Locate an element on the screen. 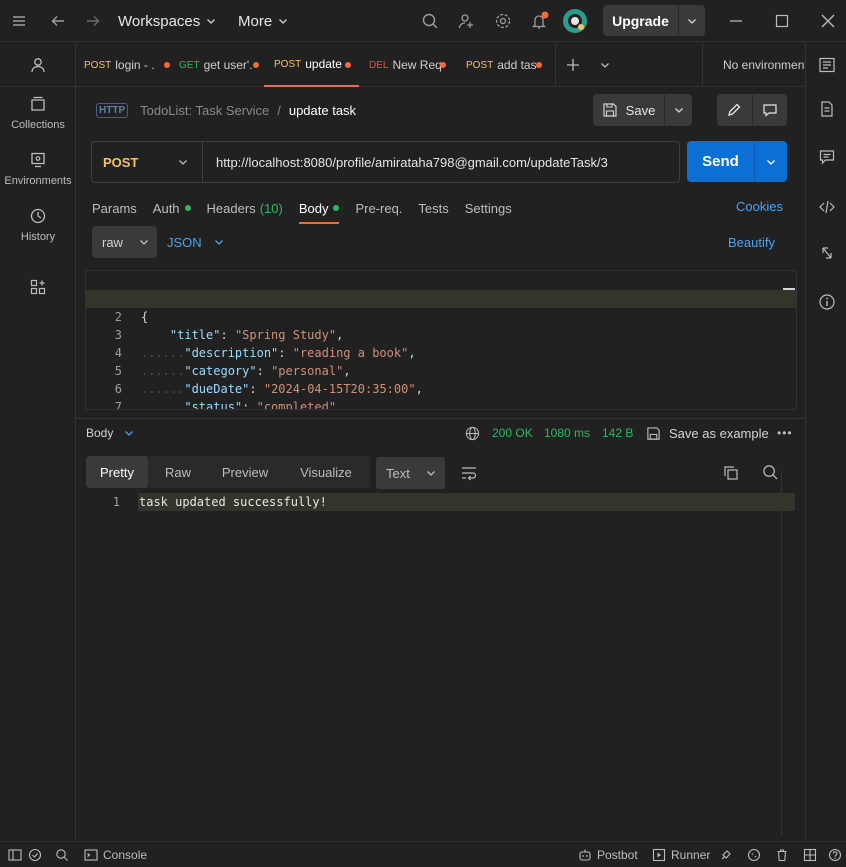 Image resolution: width=846 pixels, height=867 pixels. save-as-example-button: Save as example is located at coordinates (707, 433).